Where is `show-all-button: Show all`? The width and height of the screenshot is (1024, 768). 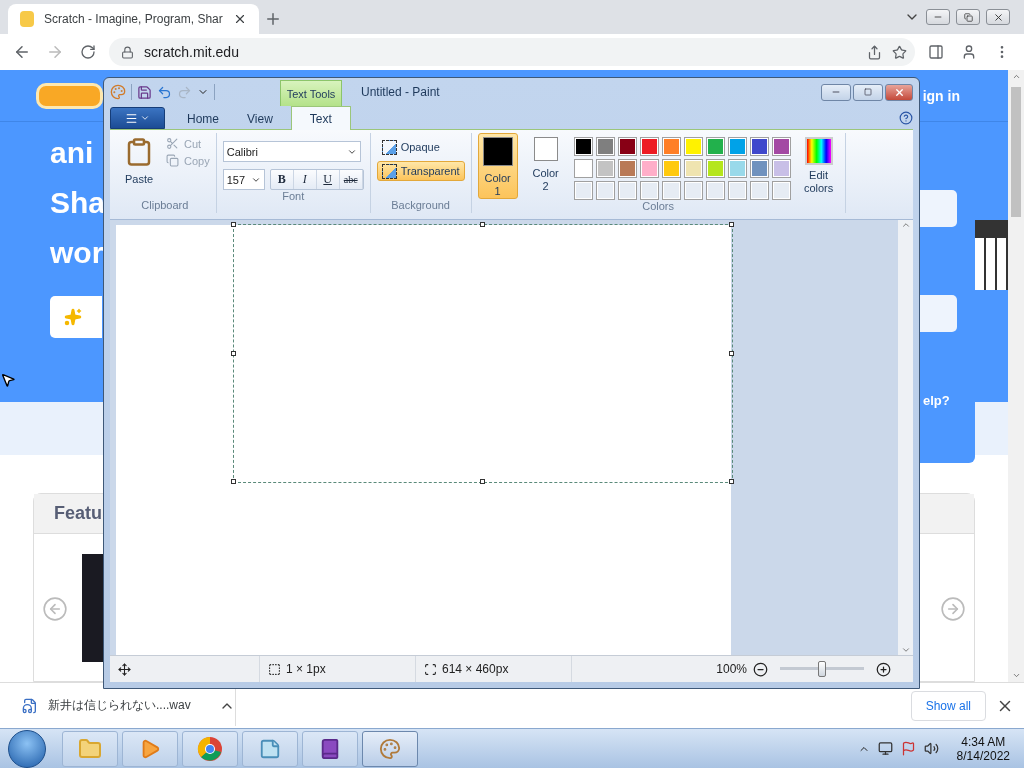 show-all-button: Show all is located at coordinates (948, 705).